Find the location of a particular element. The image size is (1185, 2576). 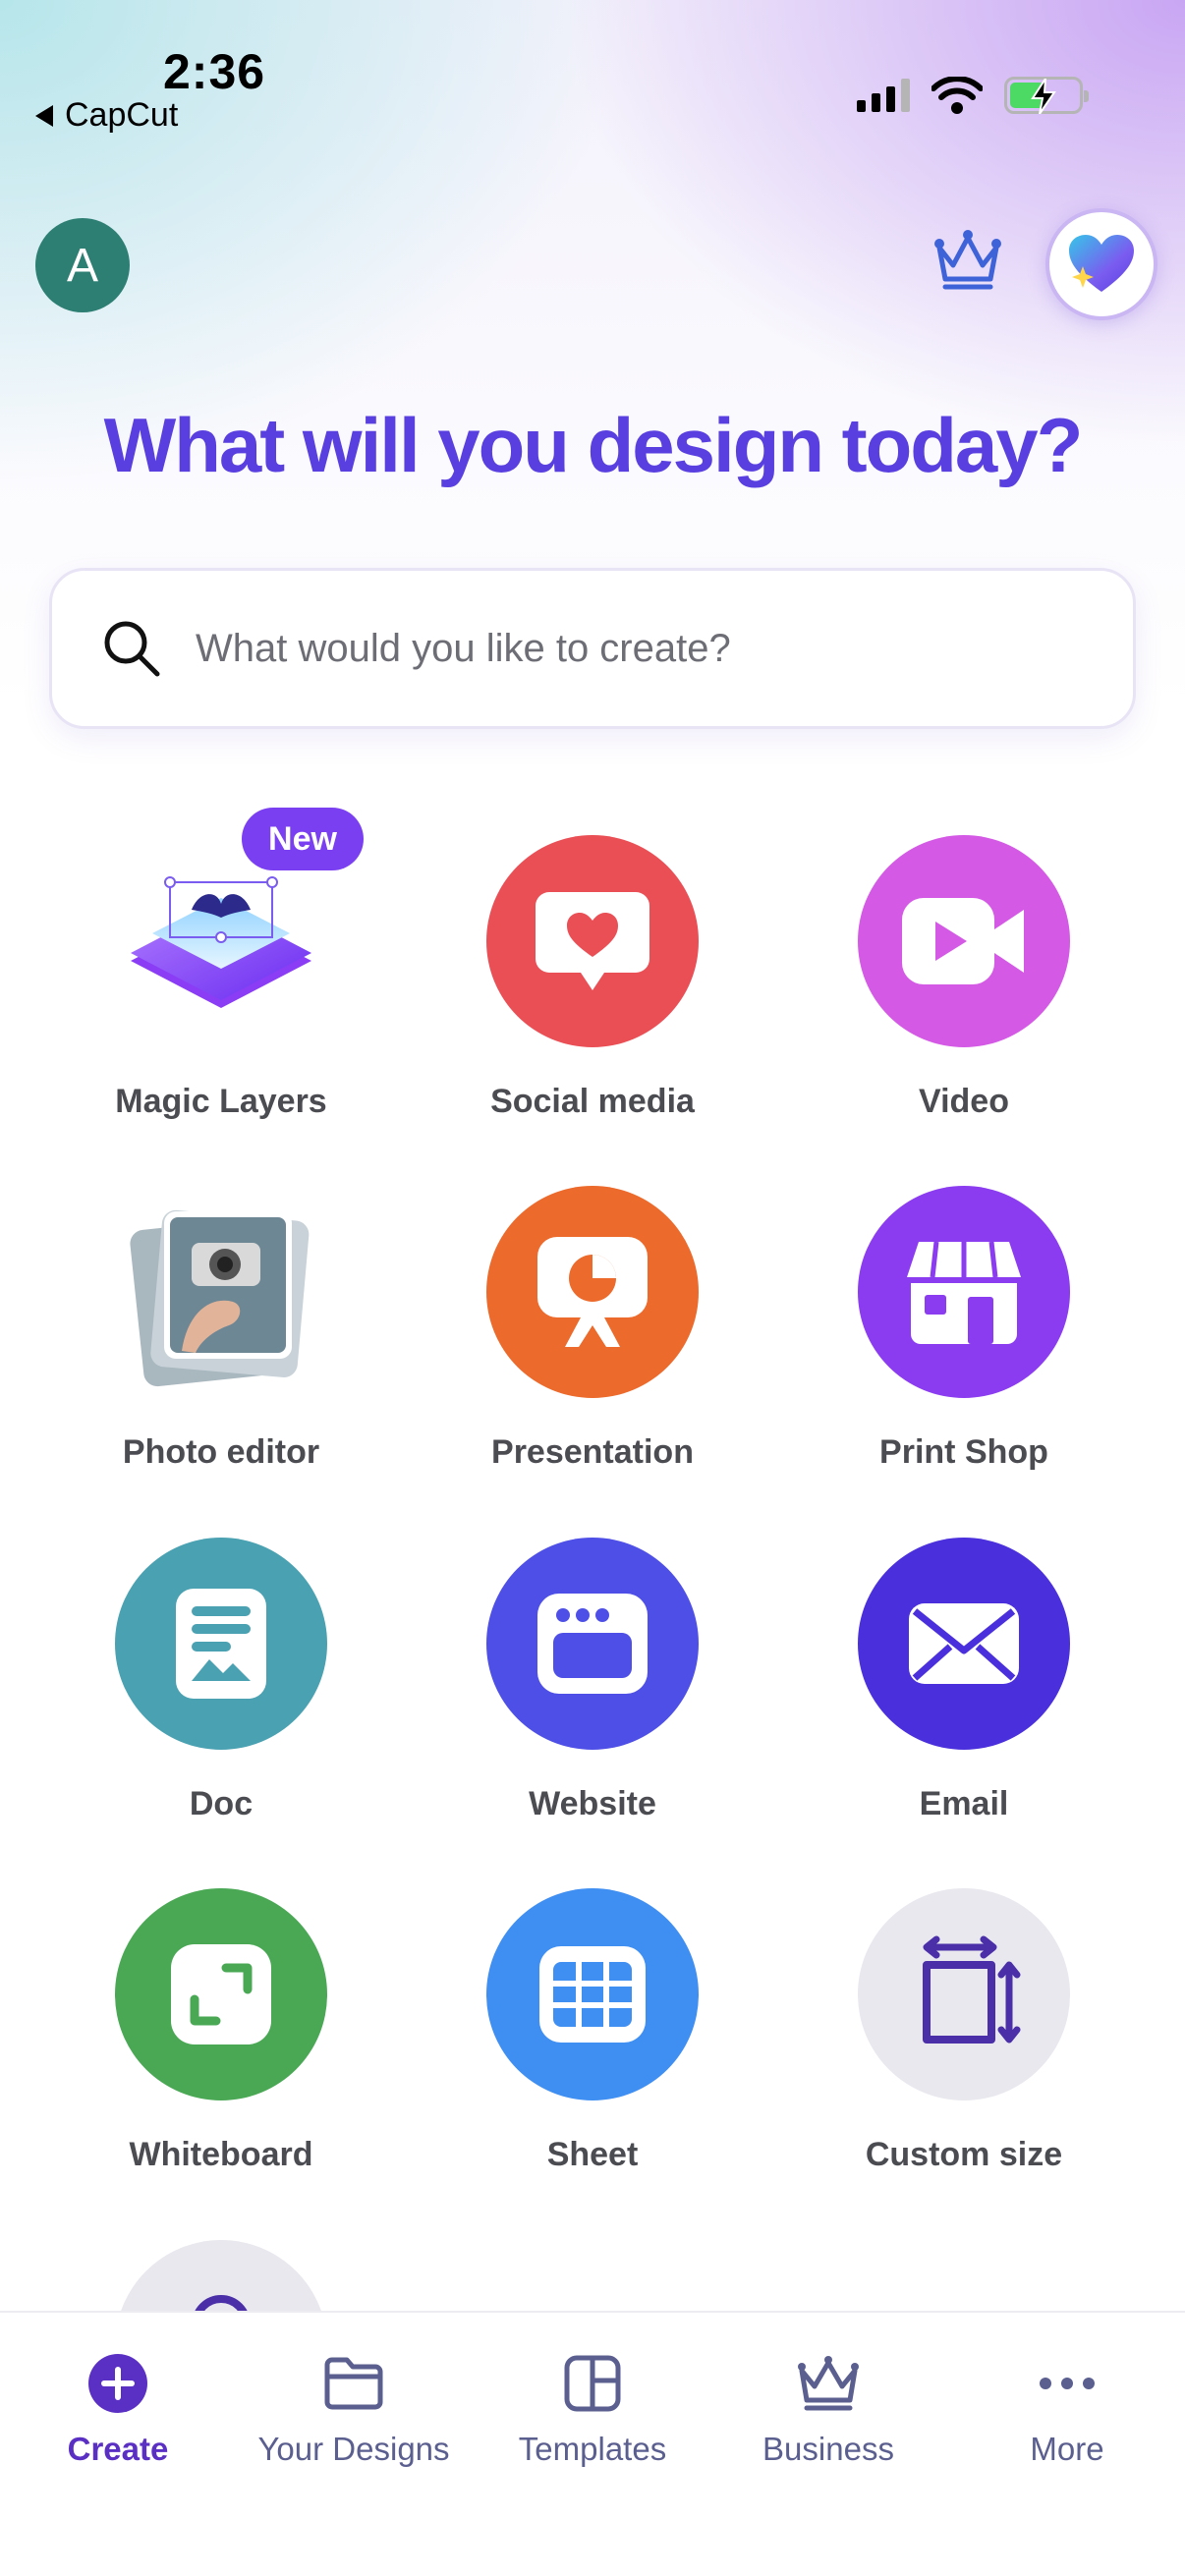

storefront-icon is located at coordinates (964, 1292).